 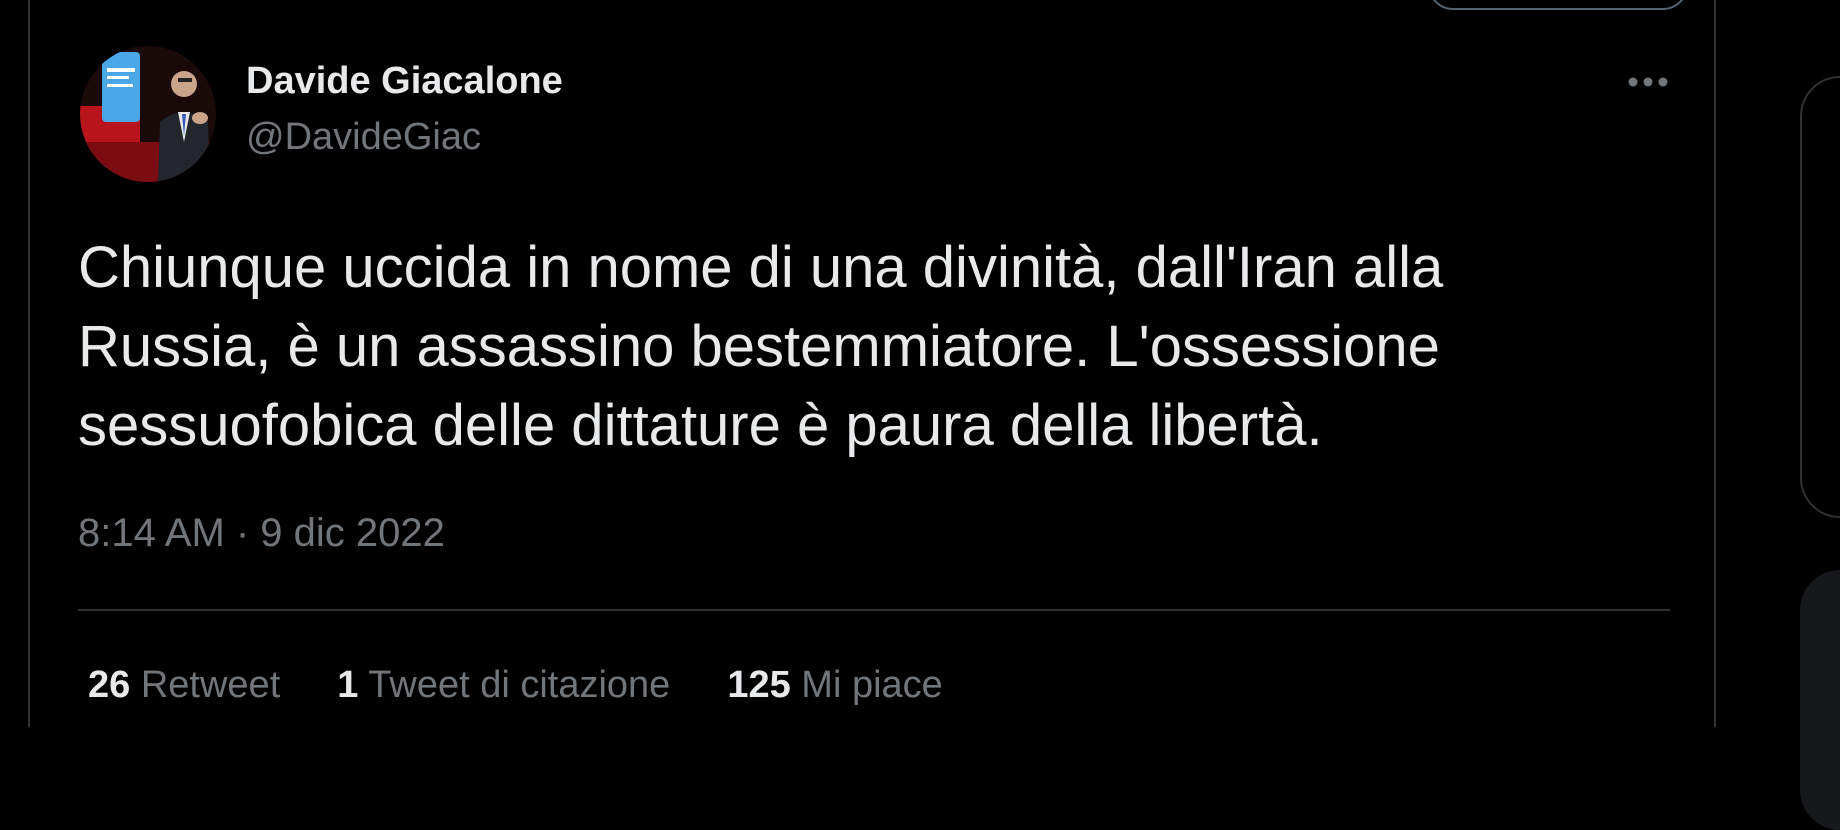 What do you see at coordinates (874, 610) in the screenshot?
I see `divider` at bounding box center [874, 610].